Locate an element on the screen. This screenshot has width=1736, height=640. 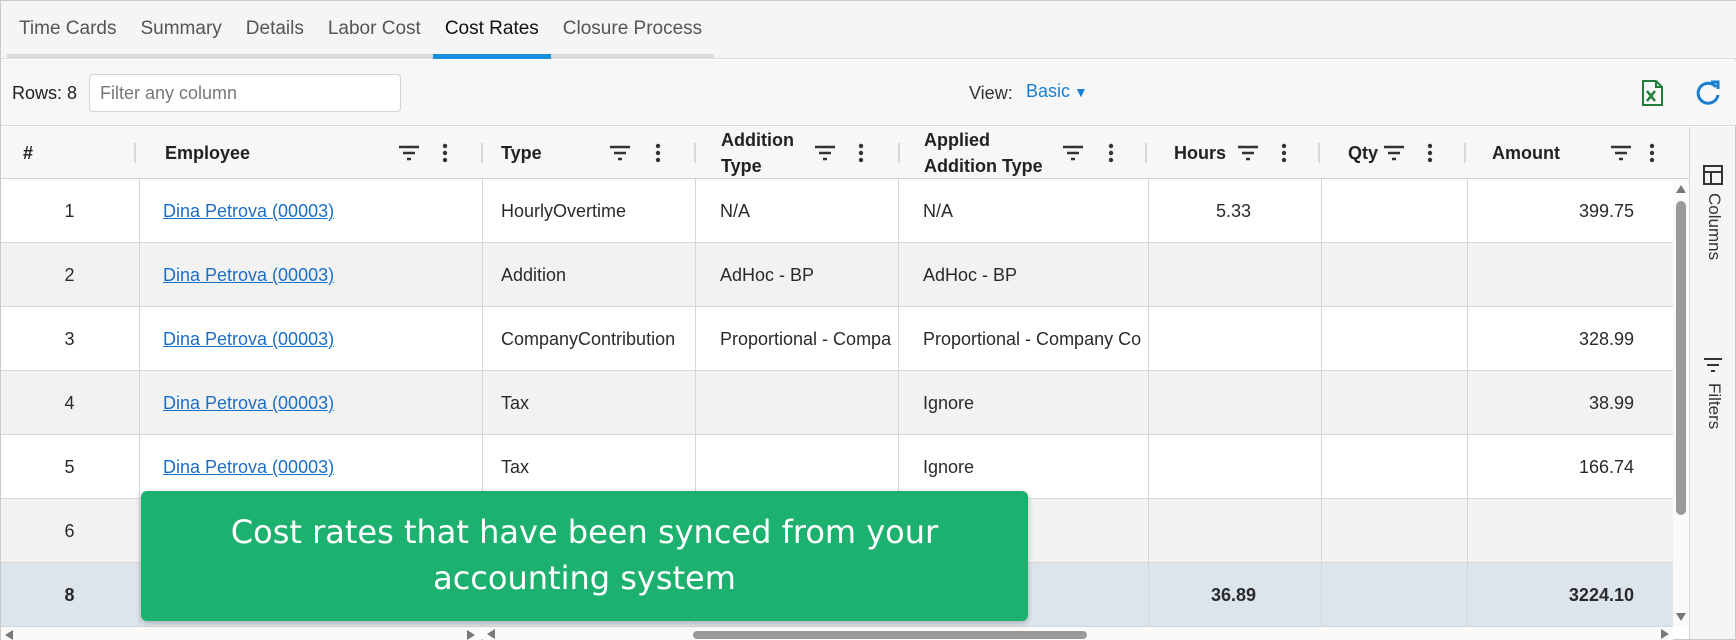
total-hours: 36.89 is located at coordinates (1233, 595).